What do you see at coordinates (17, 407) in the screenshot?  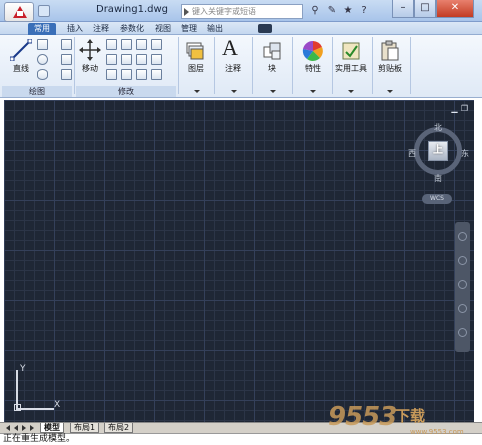 I see `ucs-origin-icon` at bounding box center [17, 407].